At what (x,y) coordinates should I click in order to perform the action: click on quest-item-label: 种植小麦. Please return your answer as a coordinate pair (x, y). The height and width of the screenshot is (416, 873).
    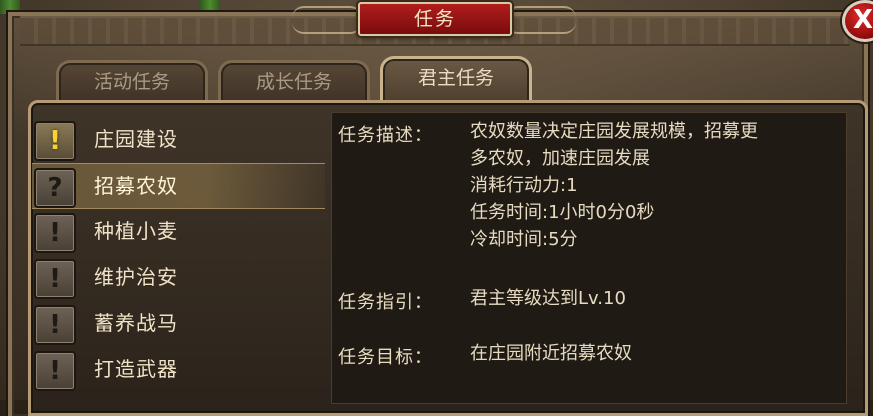
    Looking at the image, I should click on (136, 231).